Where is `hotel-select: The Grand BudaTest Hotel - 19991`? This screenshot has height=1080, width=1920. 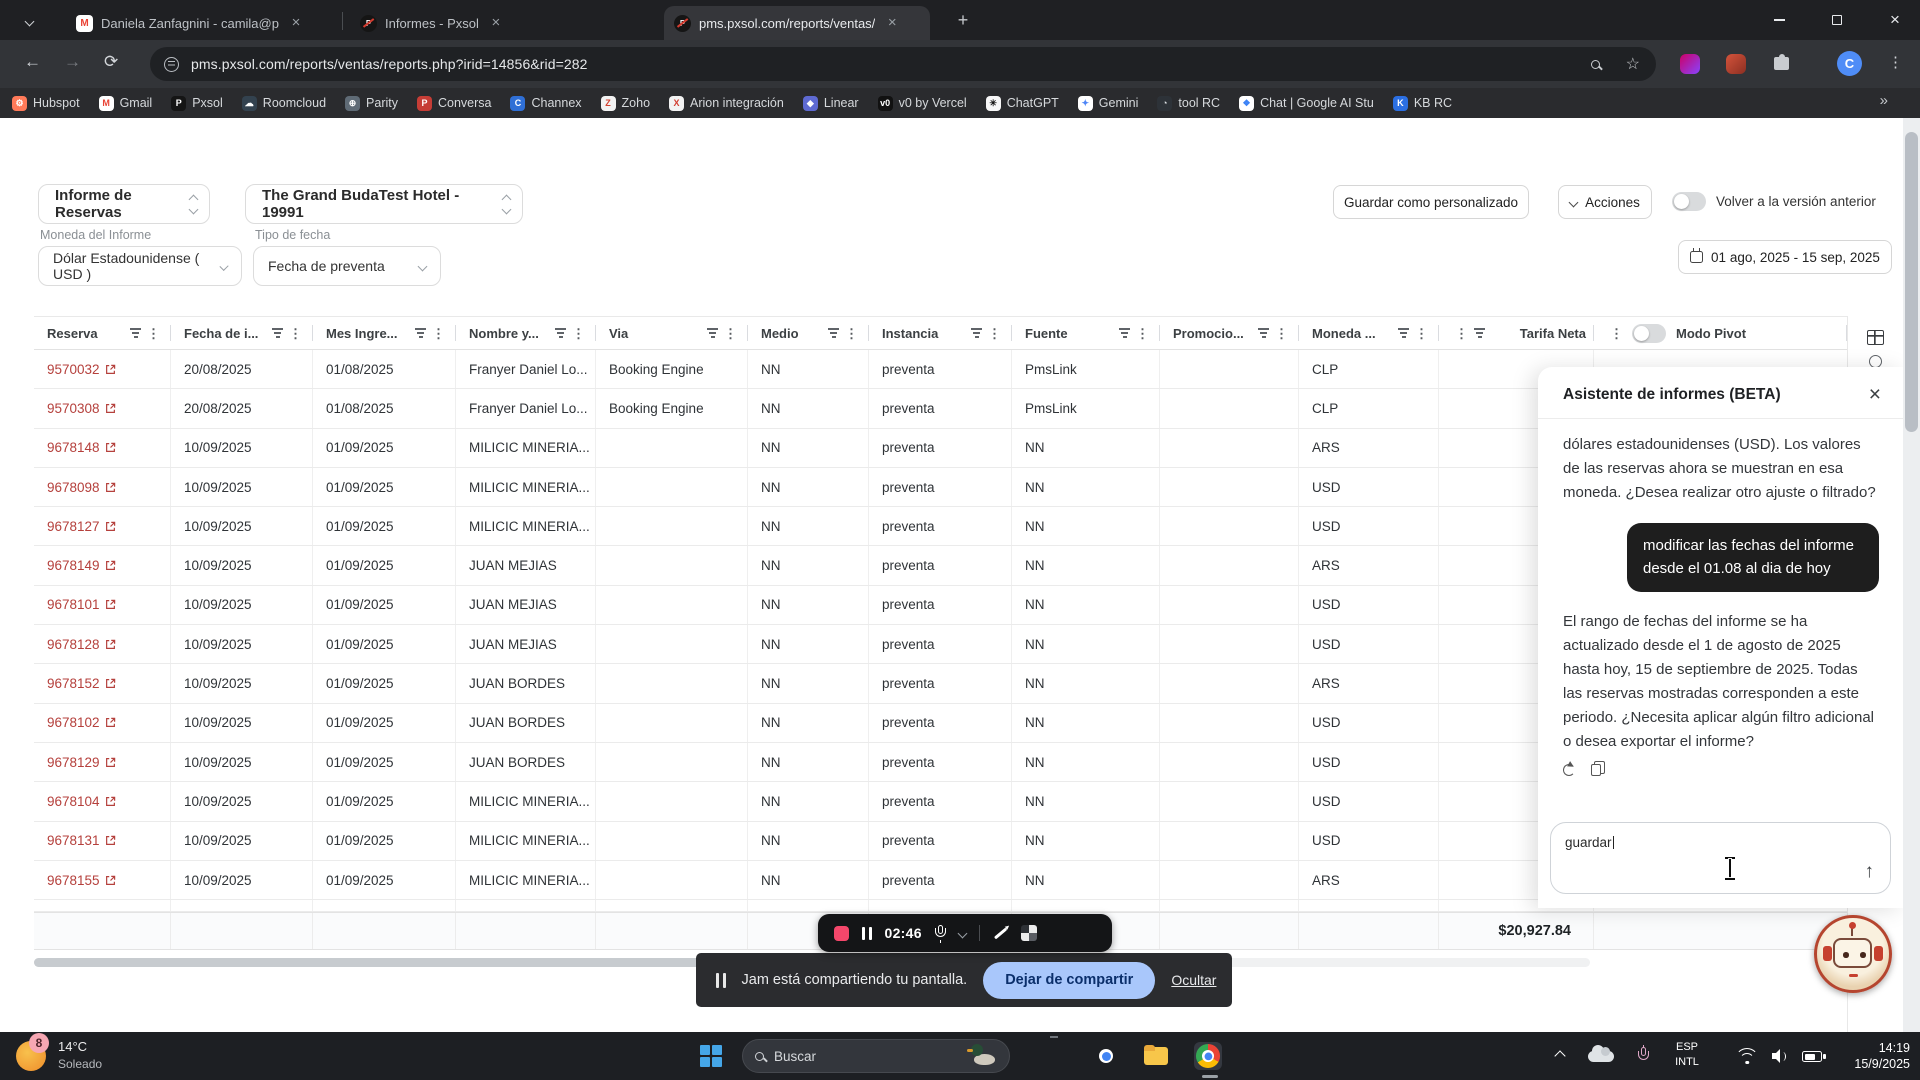 hotel-select: The Grand BudaTest Hotel - 19991 is located at coordinates (384, 204).